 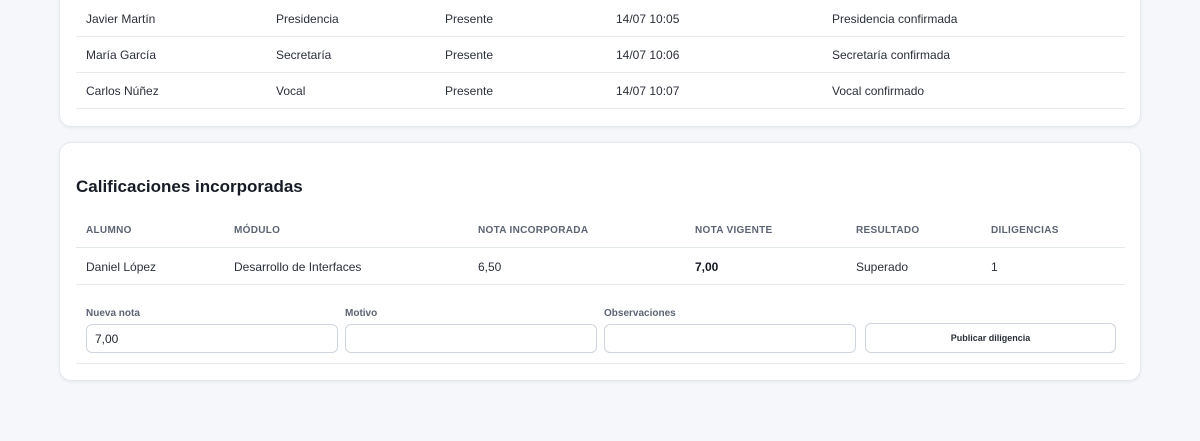 I want to click on section-title: Calificaciones incorporadas, so click(x=189, y=186).